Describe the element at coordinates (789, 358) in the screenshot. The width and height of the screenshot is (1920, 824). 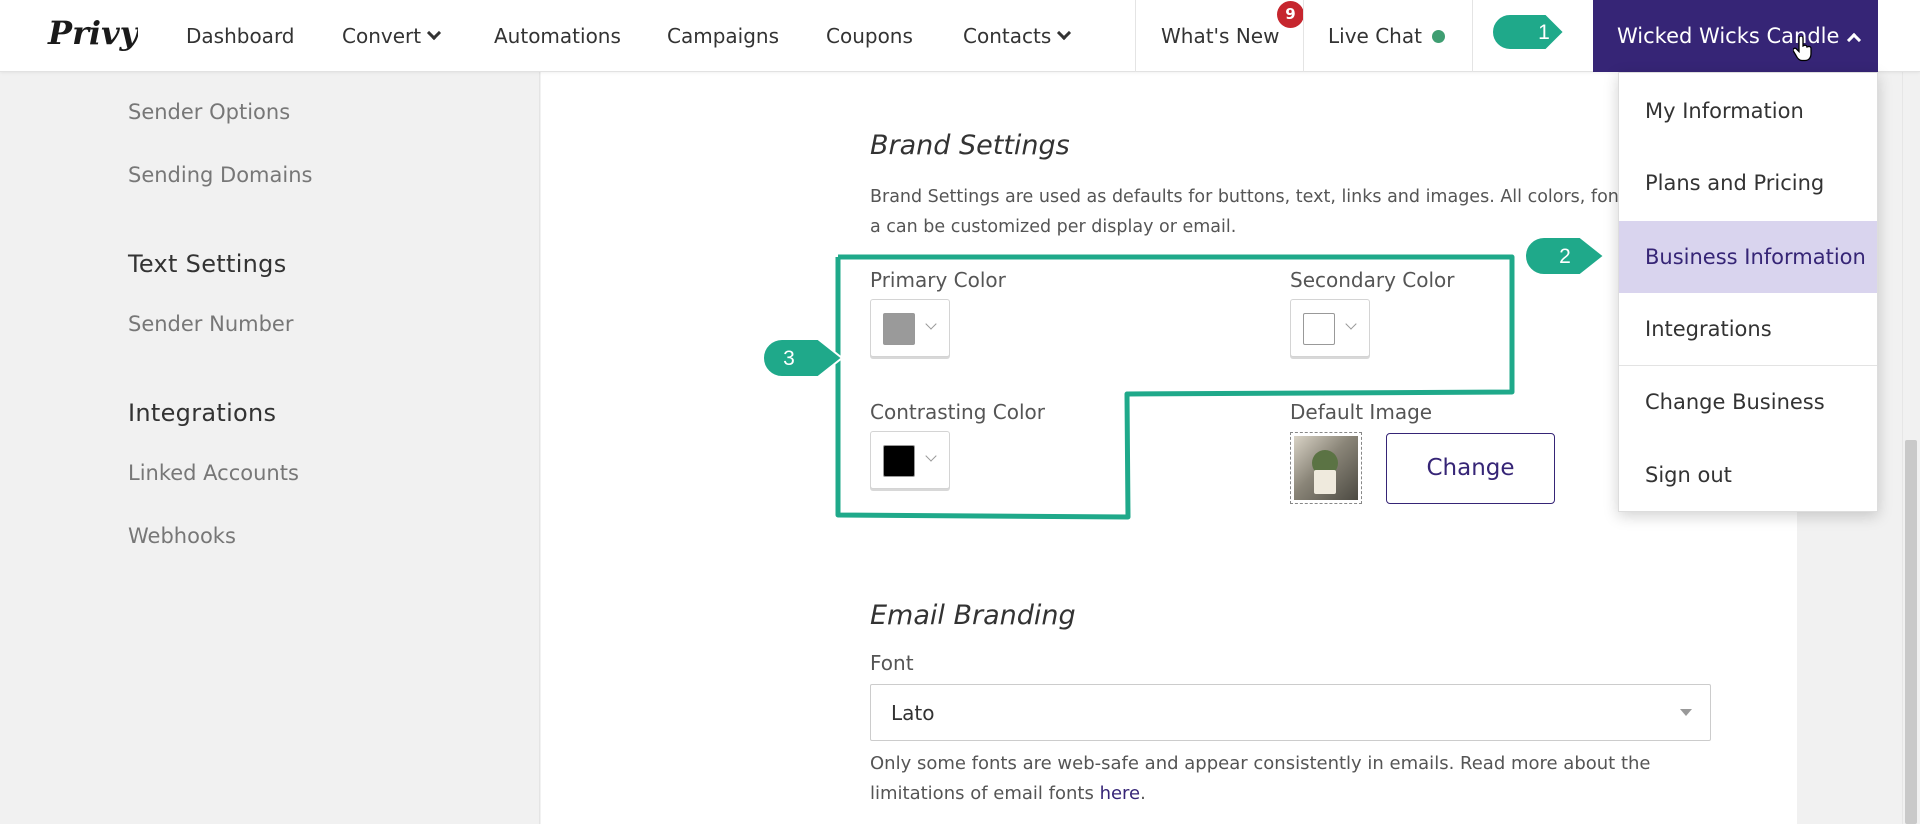
I see `callout-number: 3` at that location.